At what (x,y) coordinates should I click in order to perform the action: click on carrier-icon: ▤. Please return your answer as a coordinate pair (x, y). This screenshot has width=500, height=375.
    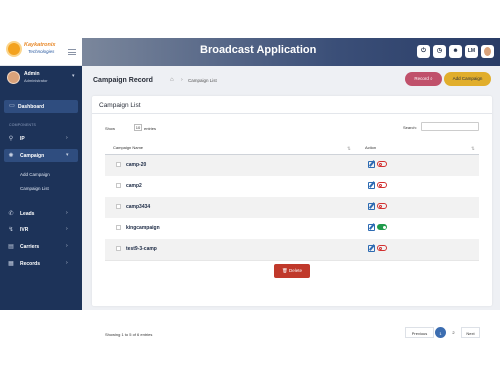
    Looking at the image, I should click on (11, 247).